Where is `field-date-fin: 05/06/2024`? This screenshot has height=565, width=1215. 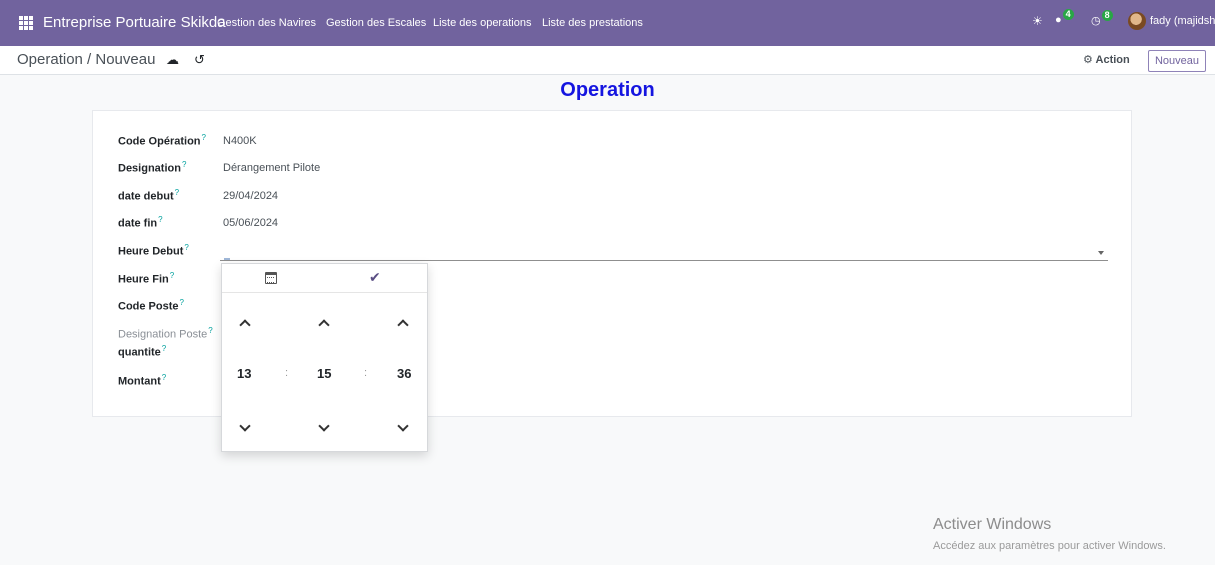
field-date-fin: 05/06/2024 is located at coordinates (250, 223).